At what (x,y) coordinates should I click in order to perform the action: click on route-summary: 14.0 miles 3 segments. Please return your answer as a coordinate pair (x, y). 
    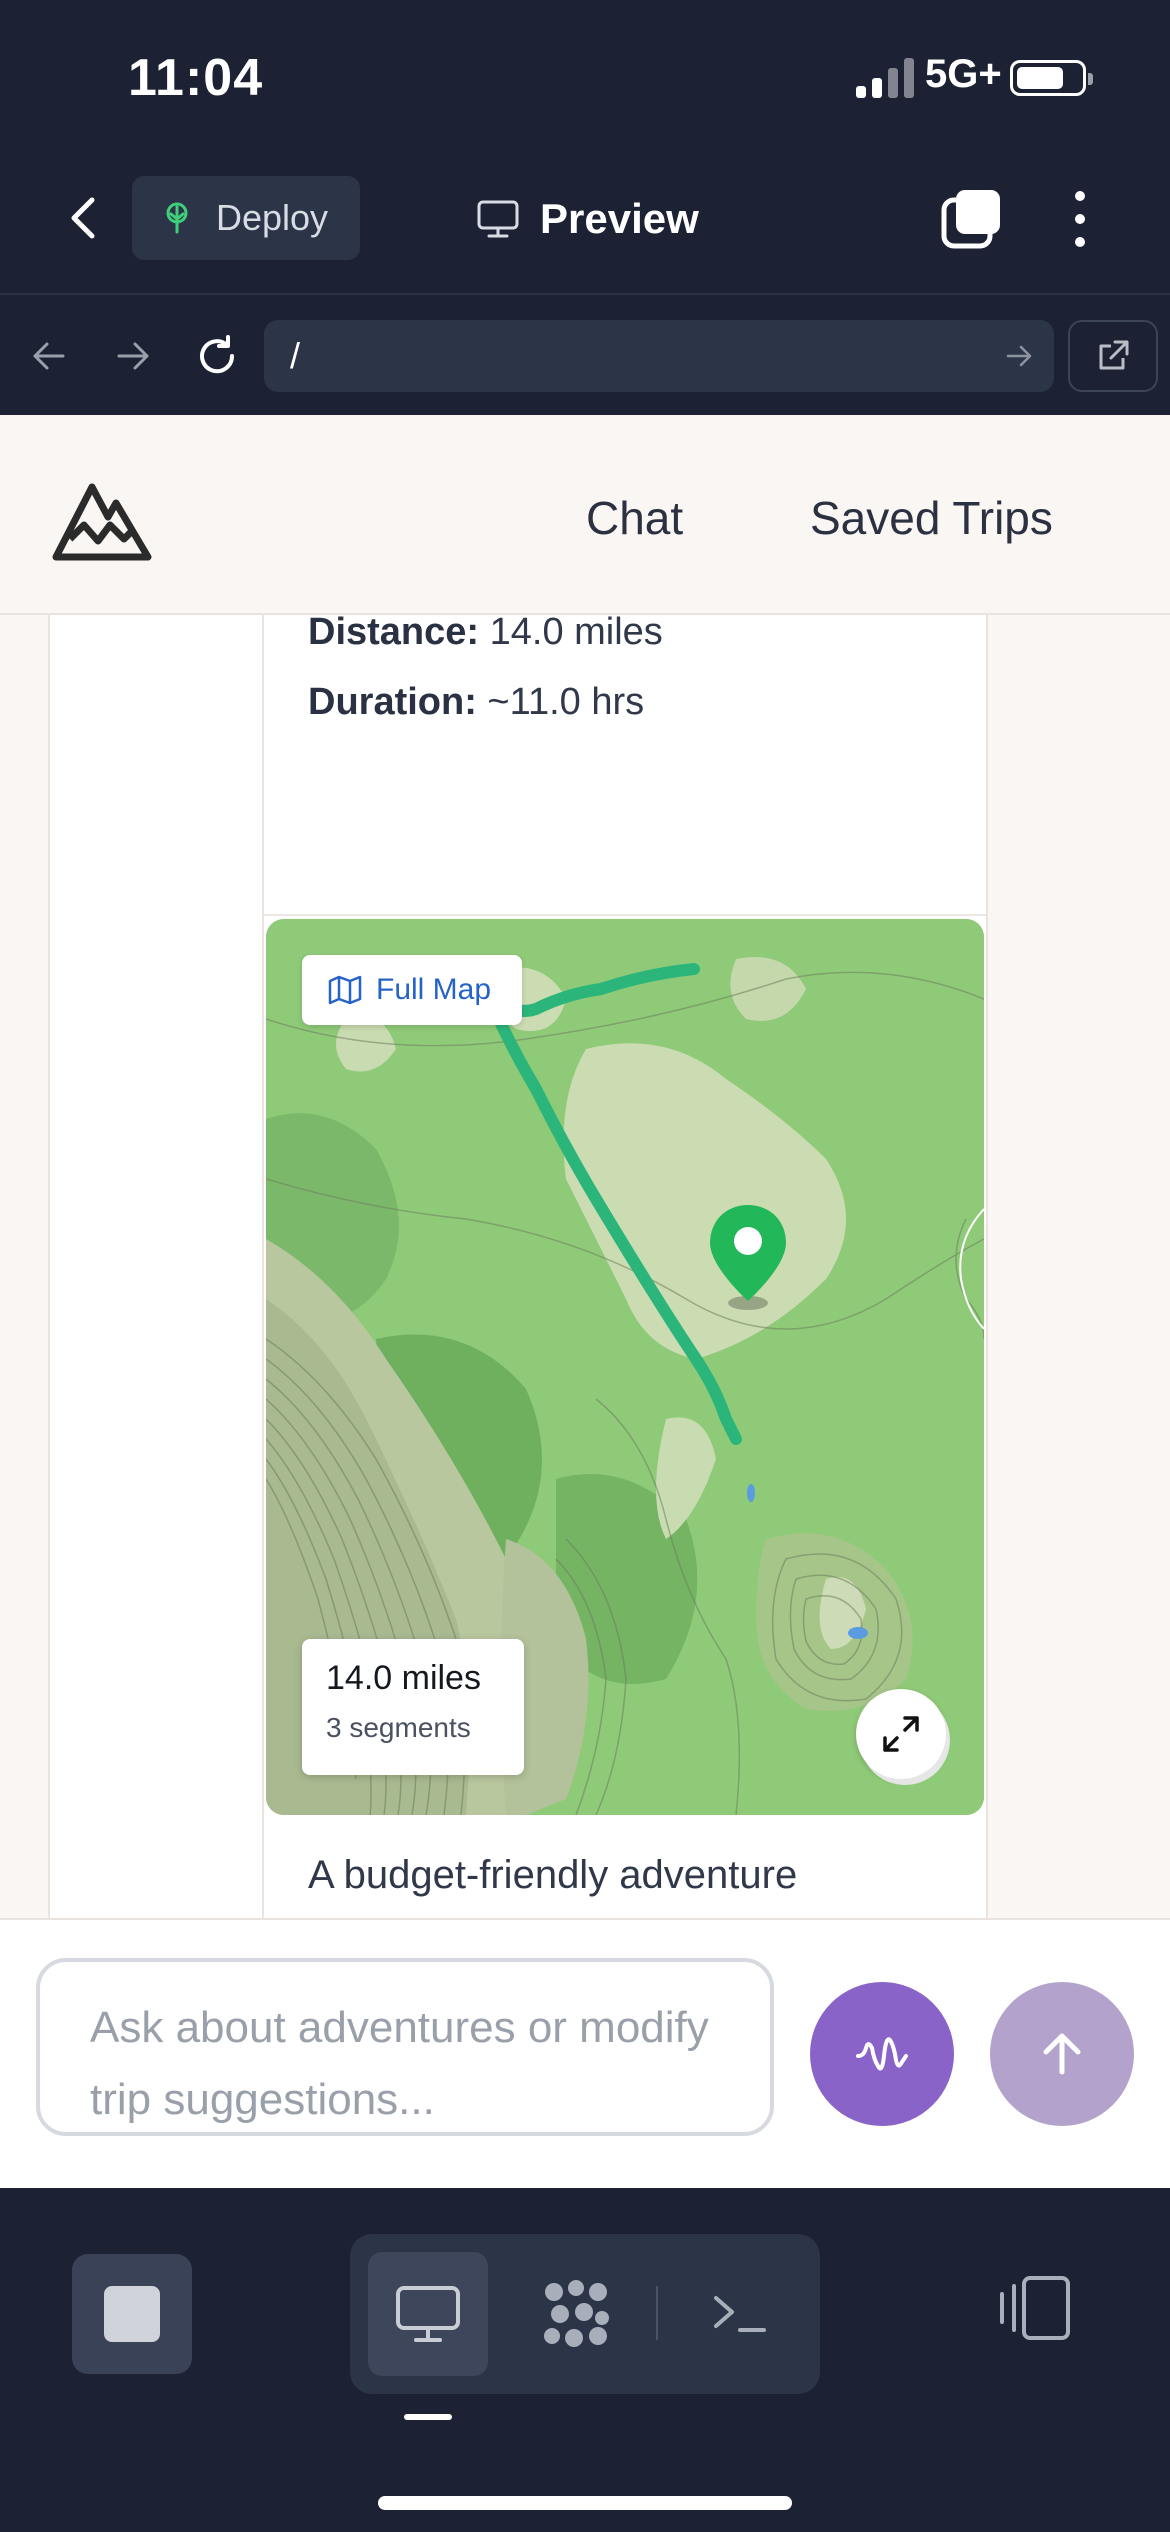
    Looking at the image, I should click on (413, 1707).